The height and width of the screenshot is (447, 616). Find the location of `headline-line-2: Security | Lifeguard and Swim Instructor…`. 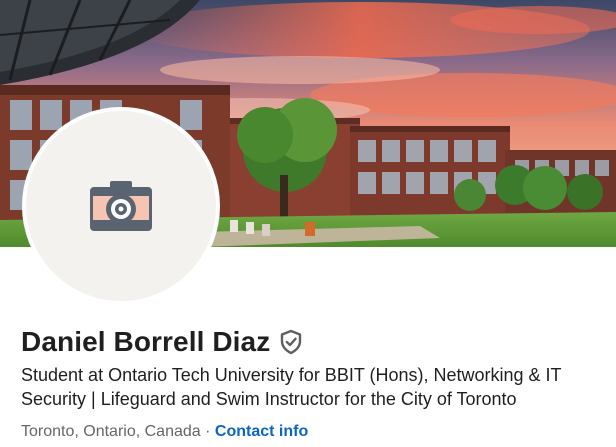

headline-line-2: Security | Lifeguard and Swim Instructor… is located at coordinates (269, 399).